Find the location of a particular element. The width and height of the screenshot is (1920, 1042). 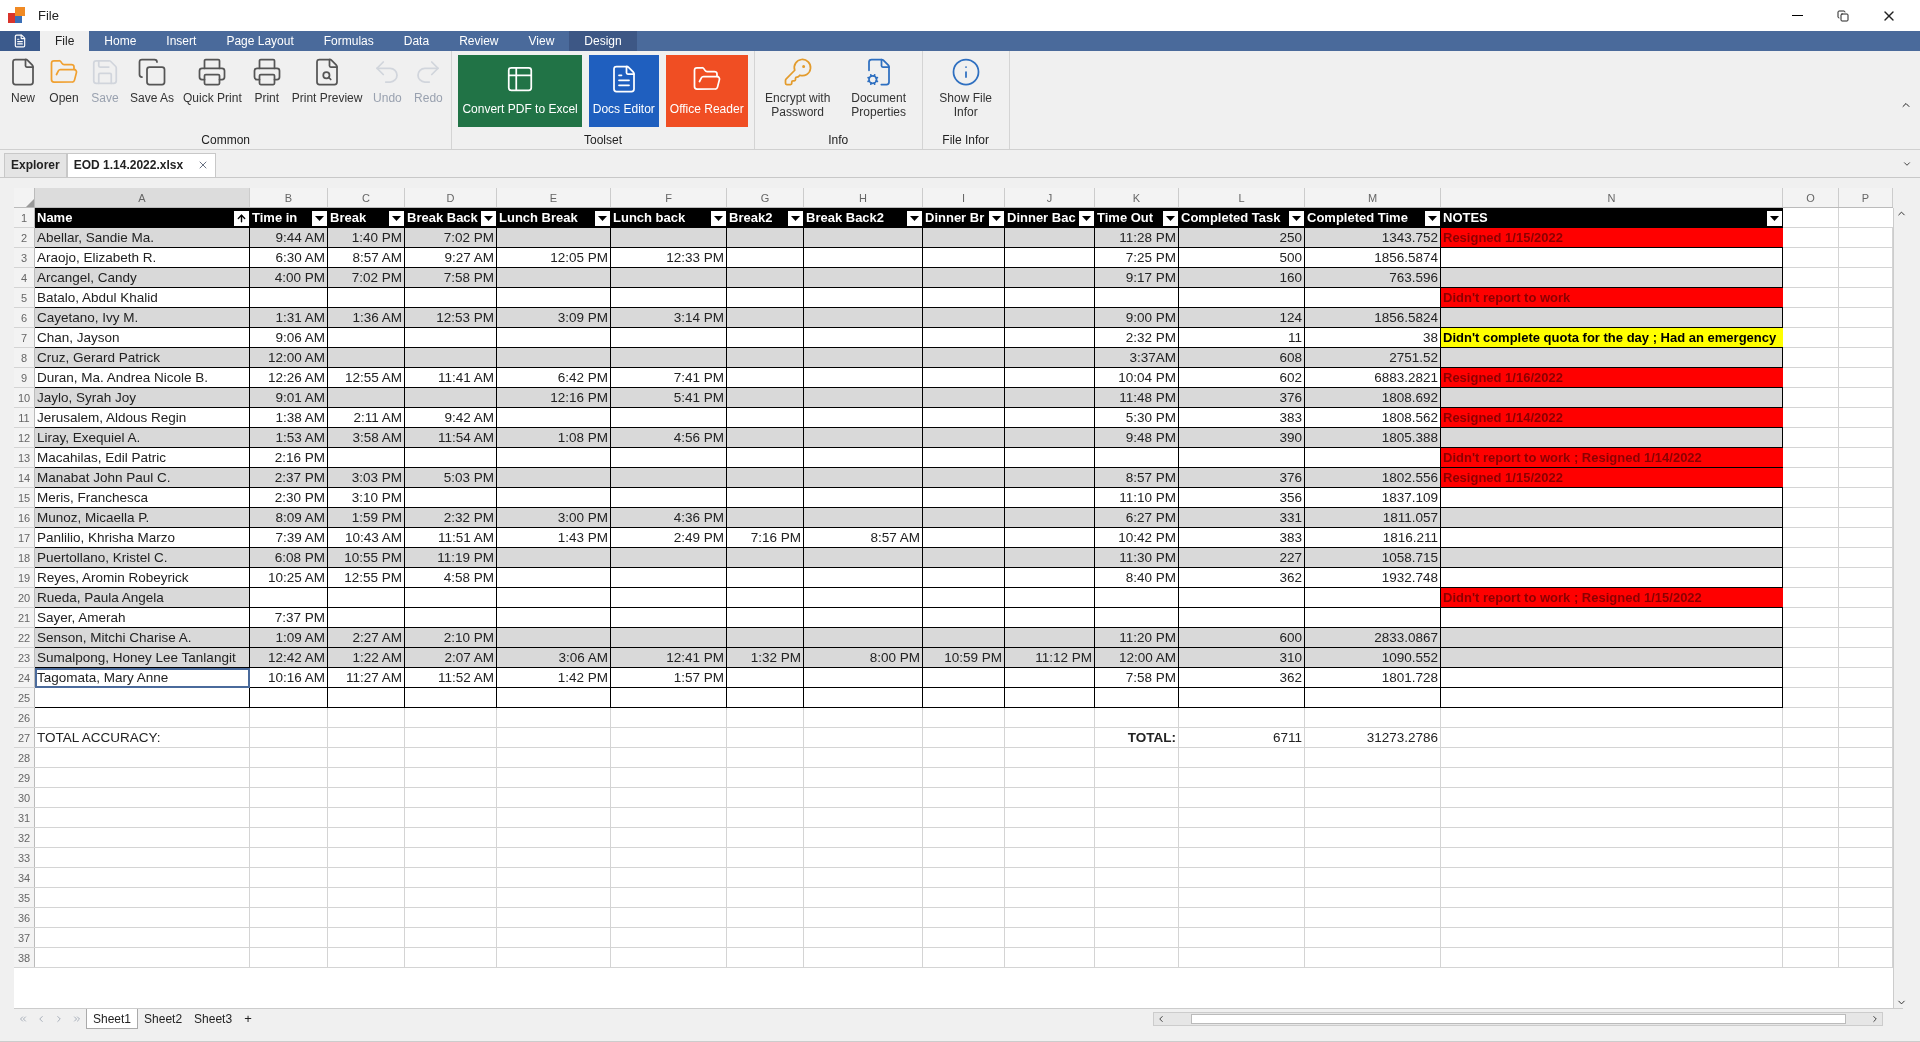

ribbon-tab: Design is located at coordinates (603, 41).